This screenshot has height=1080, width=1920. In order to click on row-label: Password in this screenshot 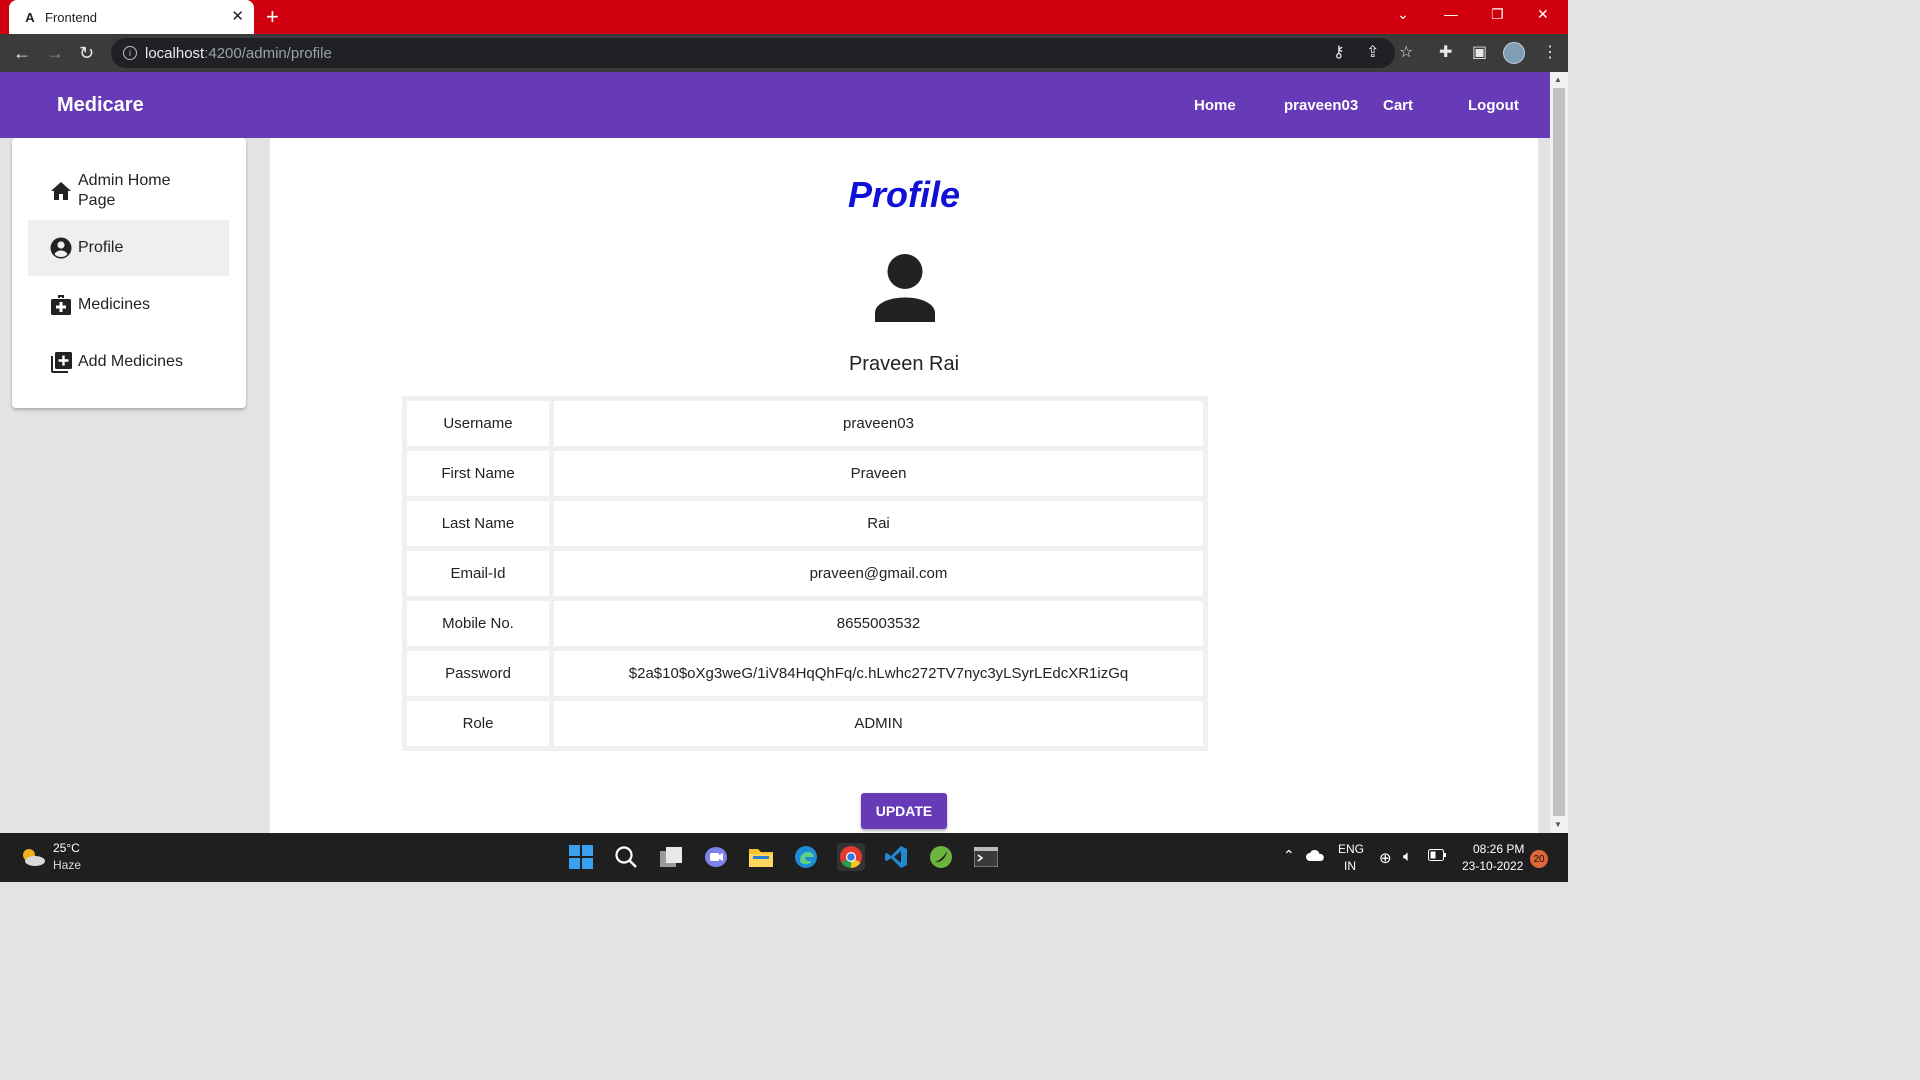, I will do `click(478, 673)`.